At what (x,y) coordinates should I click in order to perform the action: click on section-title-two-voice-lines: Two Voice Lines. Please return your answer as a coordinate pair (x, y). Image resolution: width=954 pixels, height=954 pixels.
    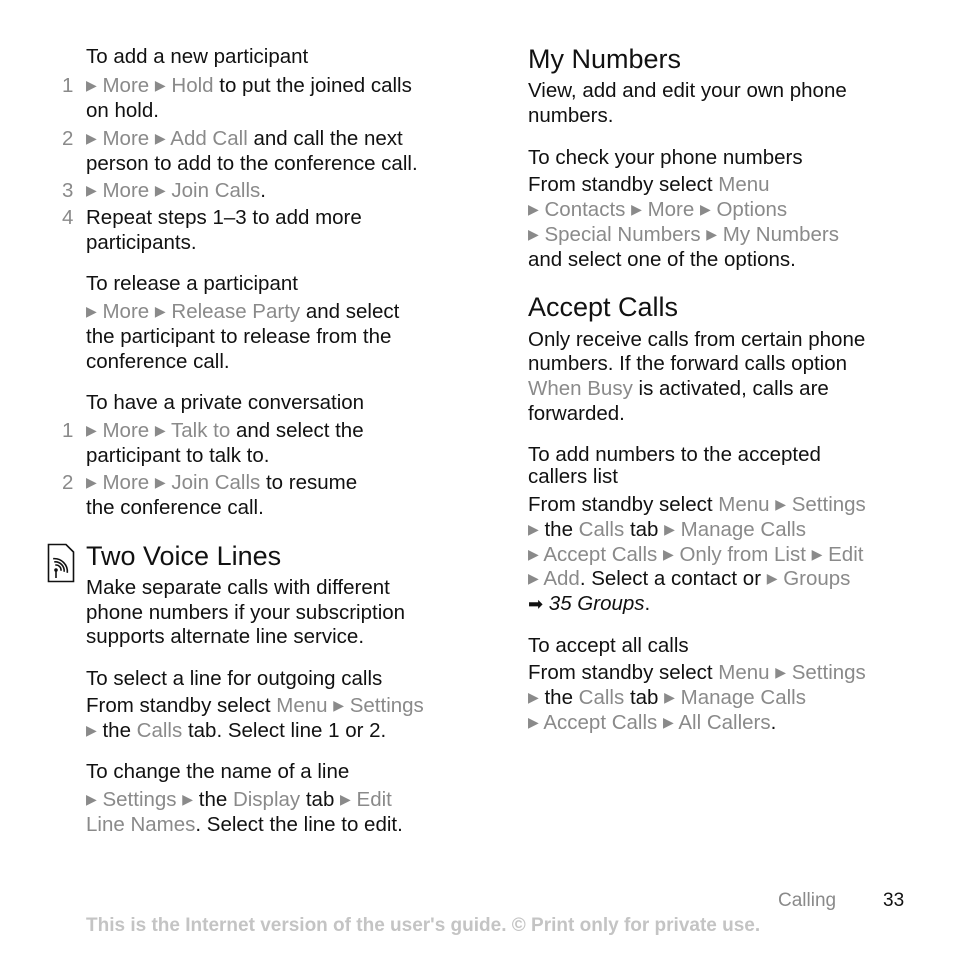
    Looking at the image, I should click on (184, 556).